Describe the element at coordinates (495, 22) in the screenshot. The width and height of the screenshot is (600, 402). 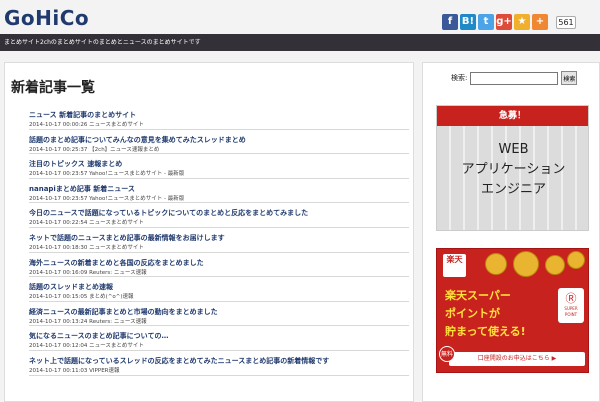
I see `share-buttons: f B! t g+ ★ +` at that location.